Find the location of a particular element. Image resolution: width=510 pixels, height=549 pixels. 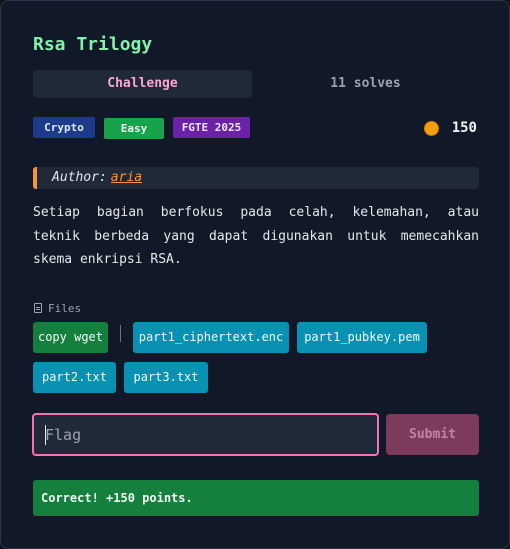

file-button-part3: part3.txt is located at coordinates (166, 377).